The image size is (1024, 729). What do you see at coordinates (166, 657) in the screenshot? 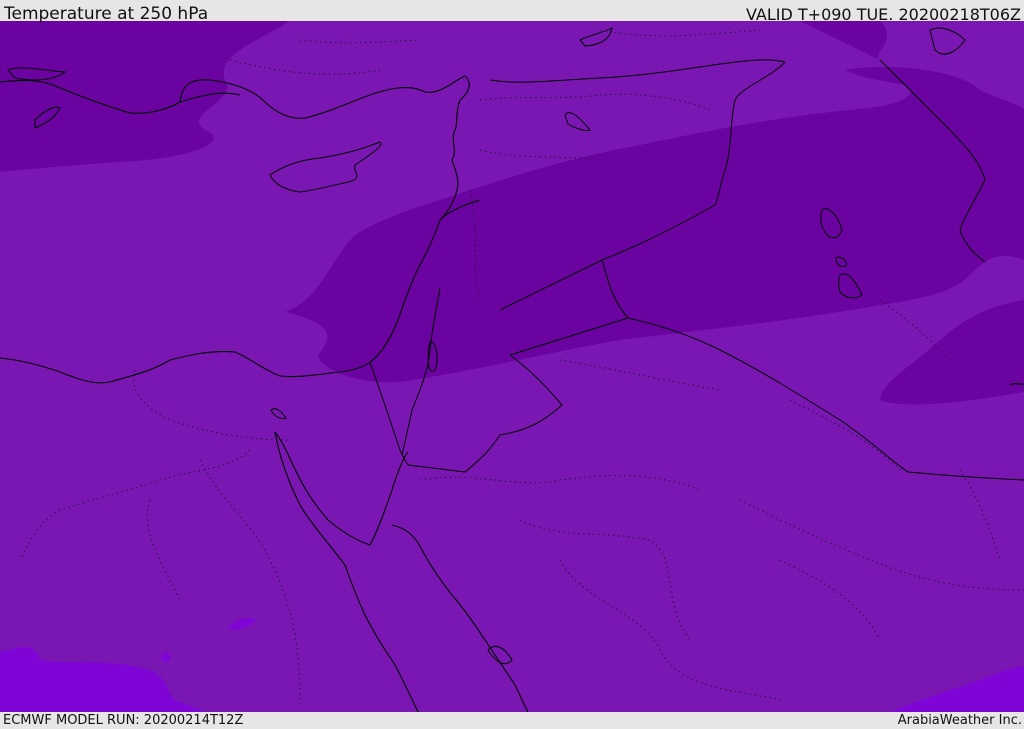
I see `warm-spot-small` at bounding box center [166, 657].